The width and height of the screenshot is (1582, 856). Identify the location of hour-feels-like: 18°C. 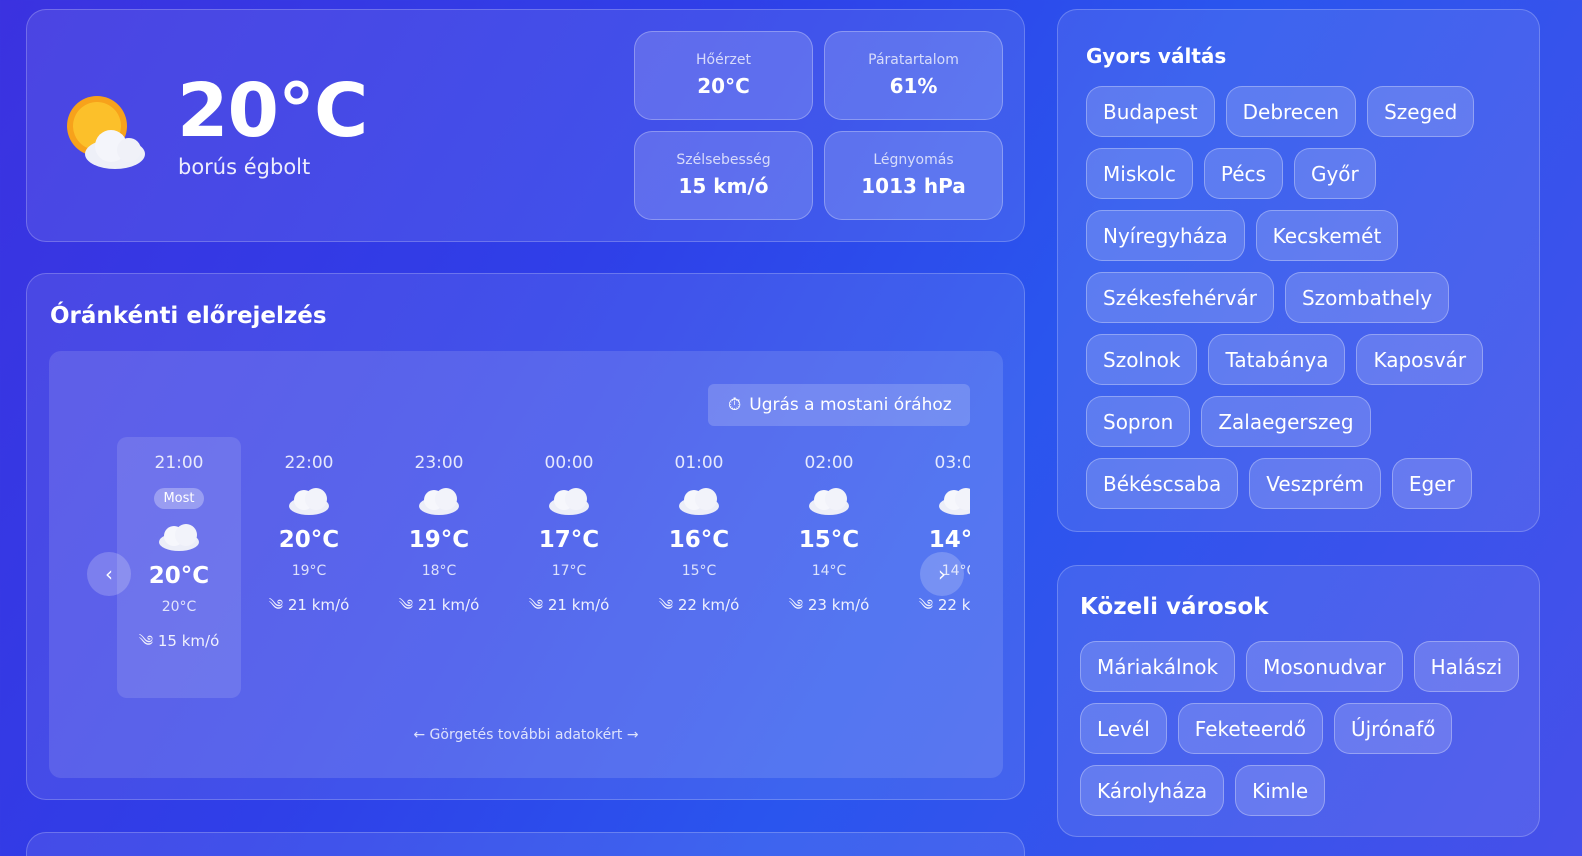
(439, 571).